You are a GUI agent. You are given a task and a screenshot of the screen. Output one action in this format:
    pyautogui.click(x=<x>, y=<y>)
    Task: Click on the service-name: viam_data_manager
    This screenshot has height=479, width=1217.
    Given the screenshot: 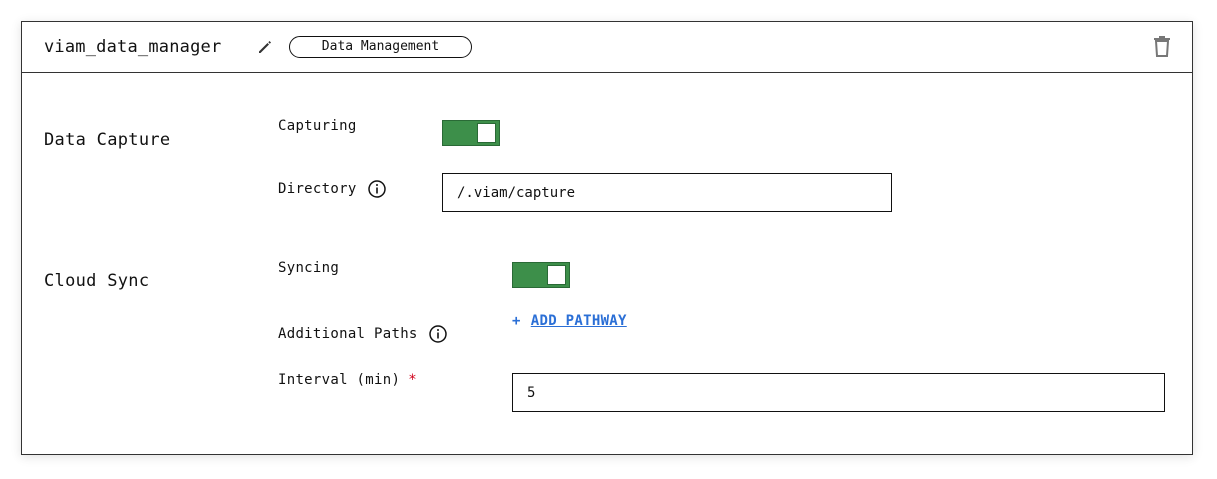 What is the action you would take?
    pyautogui.click(x=133, y=47)
    